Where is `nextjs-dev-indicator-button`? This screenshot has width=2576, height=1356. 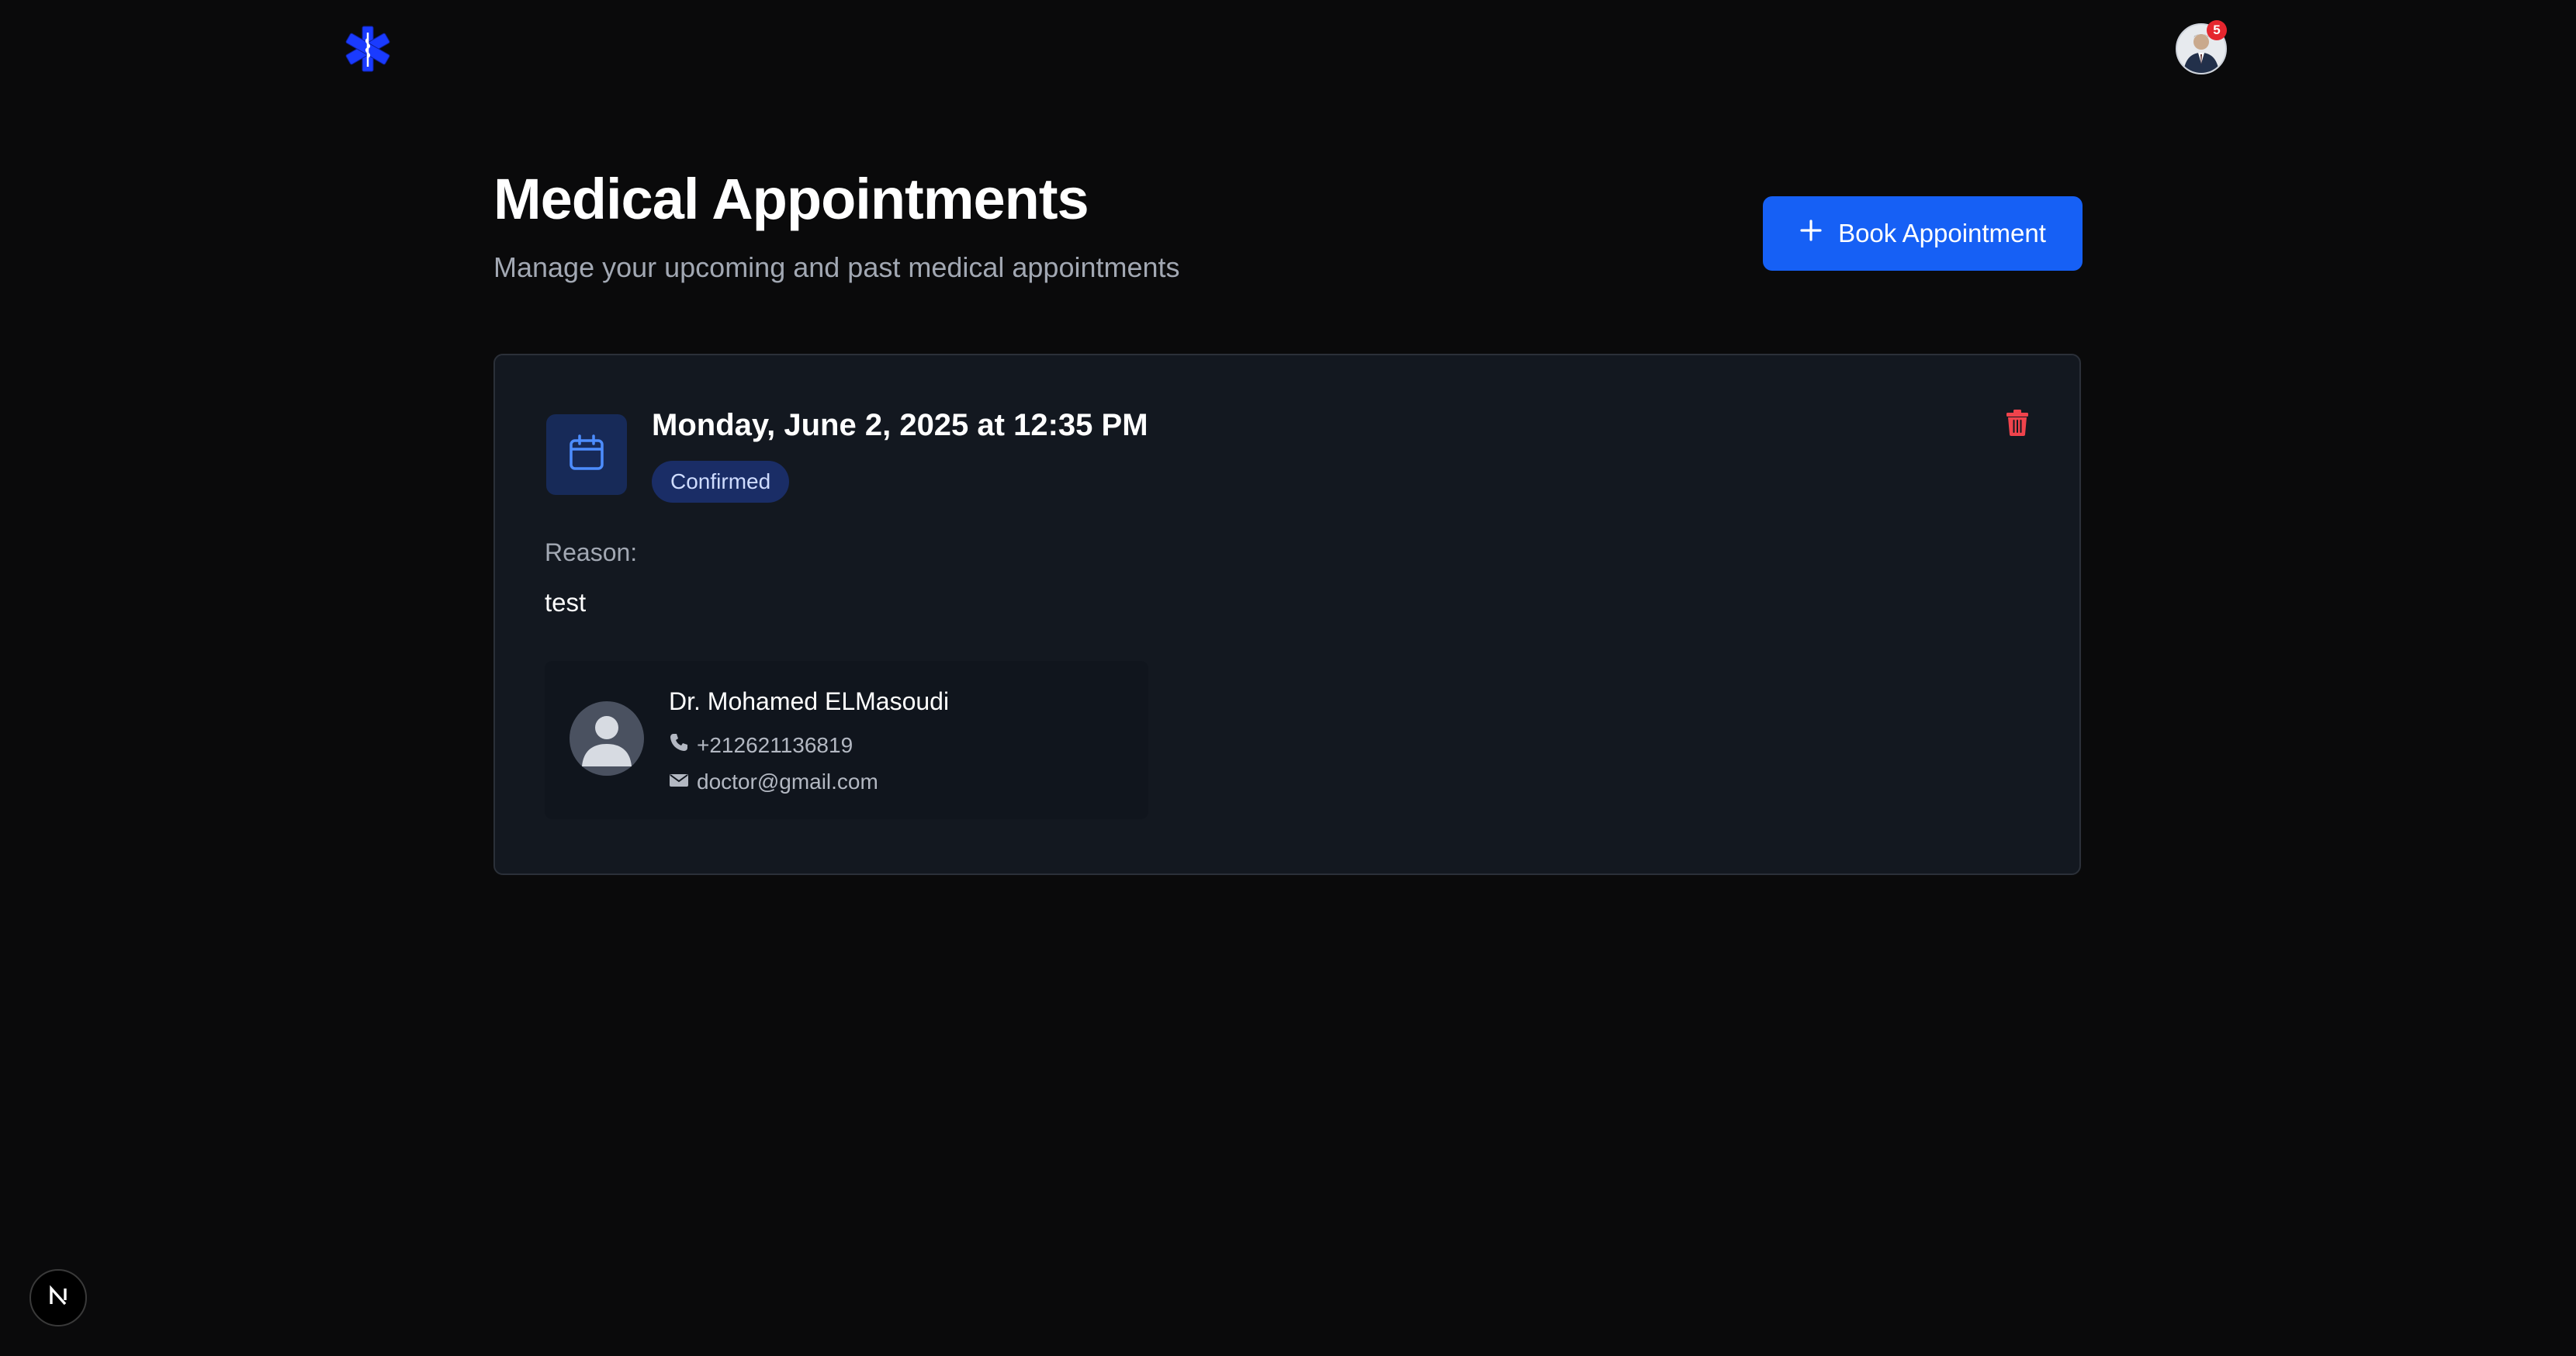 nextjs-dev-indicator-button is located at coordinates (58, 1298).